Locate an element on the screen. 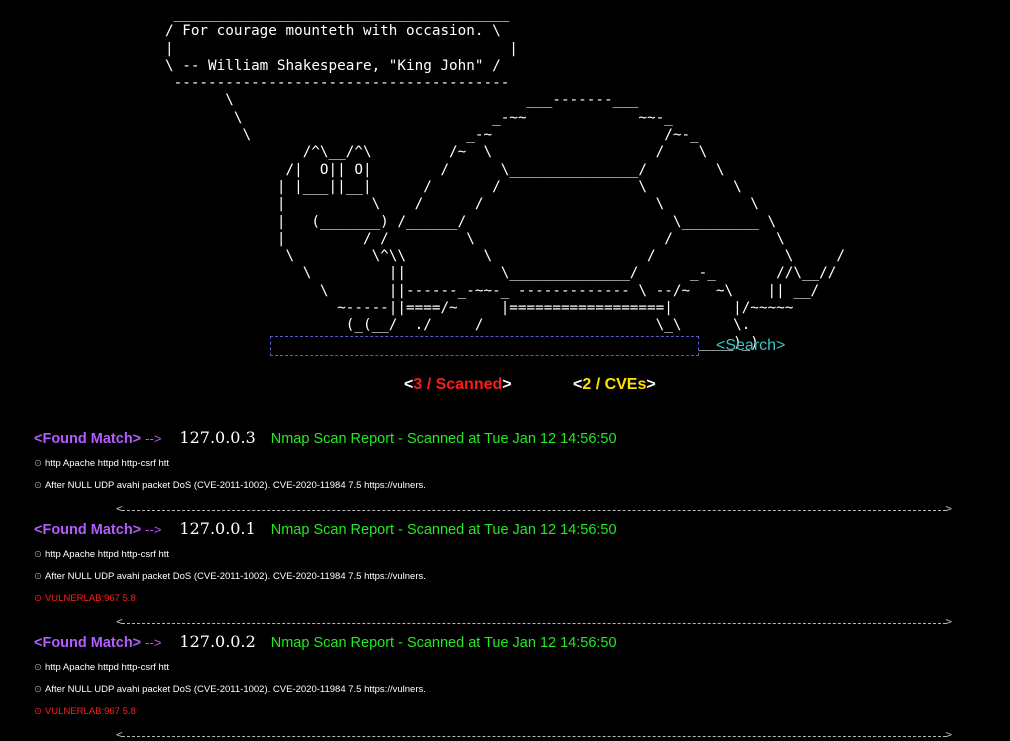 The width and height of the screenshot is (1010, 741). search-button: <Search> is located at coordinates (750, 346).